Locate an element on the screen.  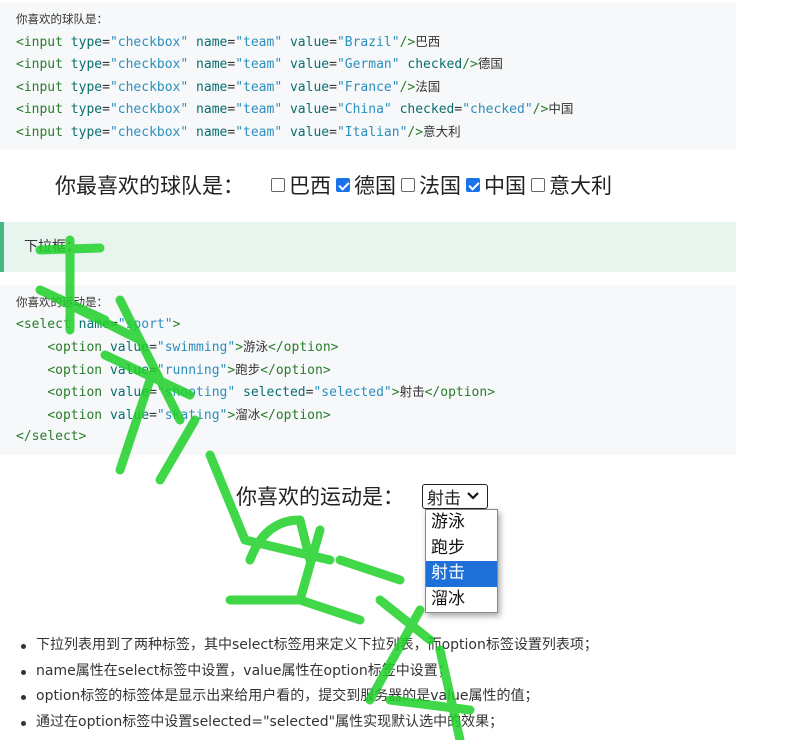
select-demo: 你喜欢的运动是： 射击 is located at coordinates (362, 496).